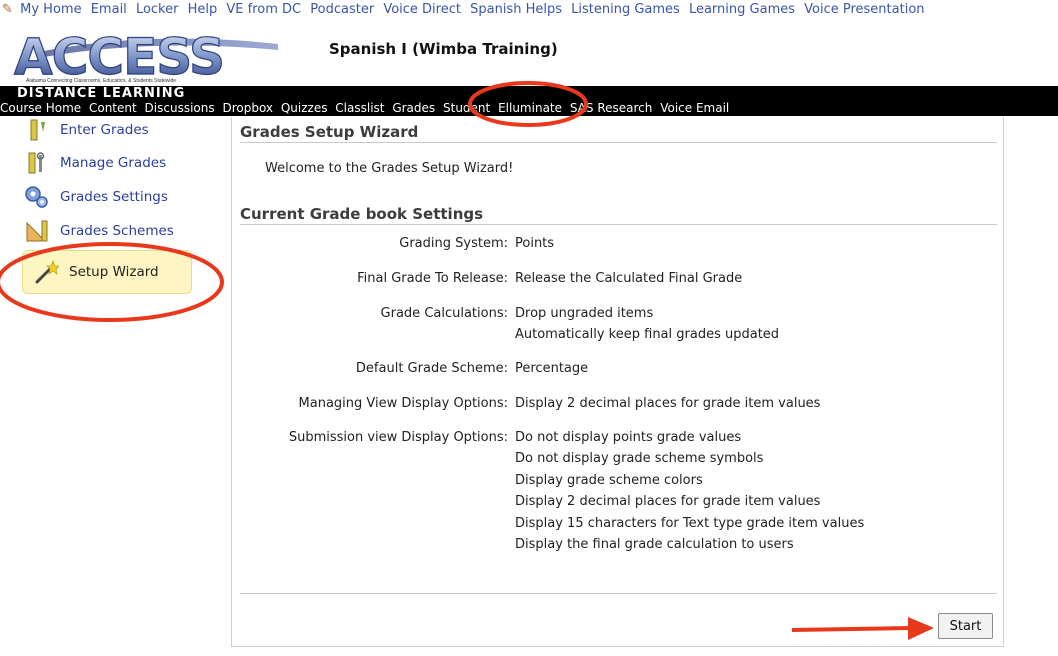 Image resolution: width=1058 pixels, height=656 pixels. Describe the element at coordinates (516, 9) in the screenshot. I see `top-link-spanish-helps: Spanish Helps` at that location.